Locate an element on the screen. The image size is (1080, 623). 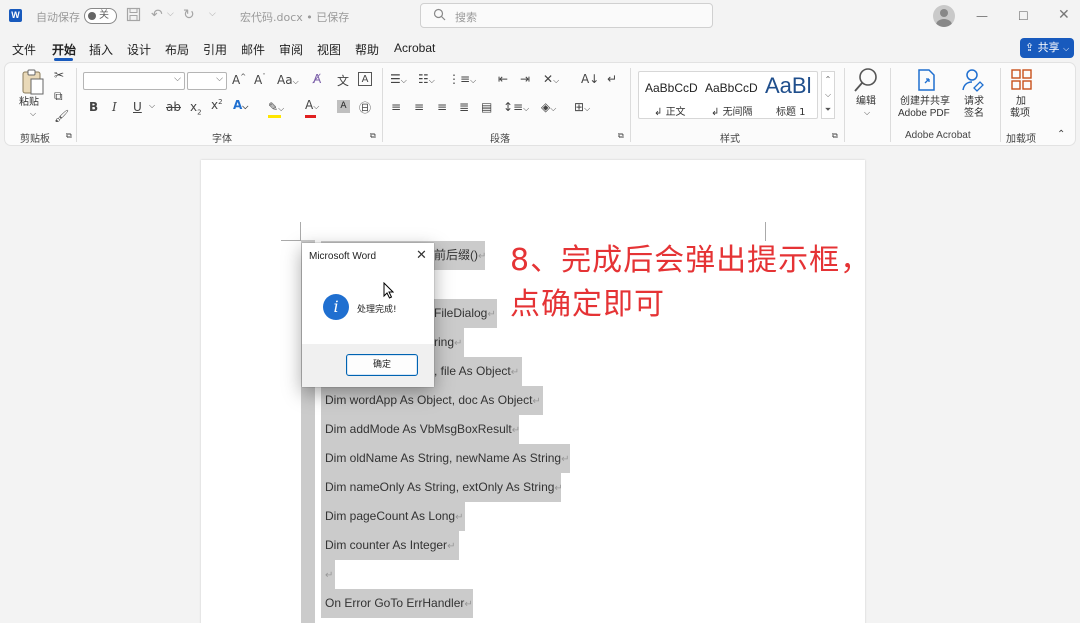
search-box: 搜索 is located at coordinates (566, 15).